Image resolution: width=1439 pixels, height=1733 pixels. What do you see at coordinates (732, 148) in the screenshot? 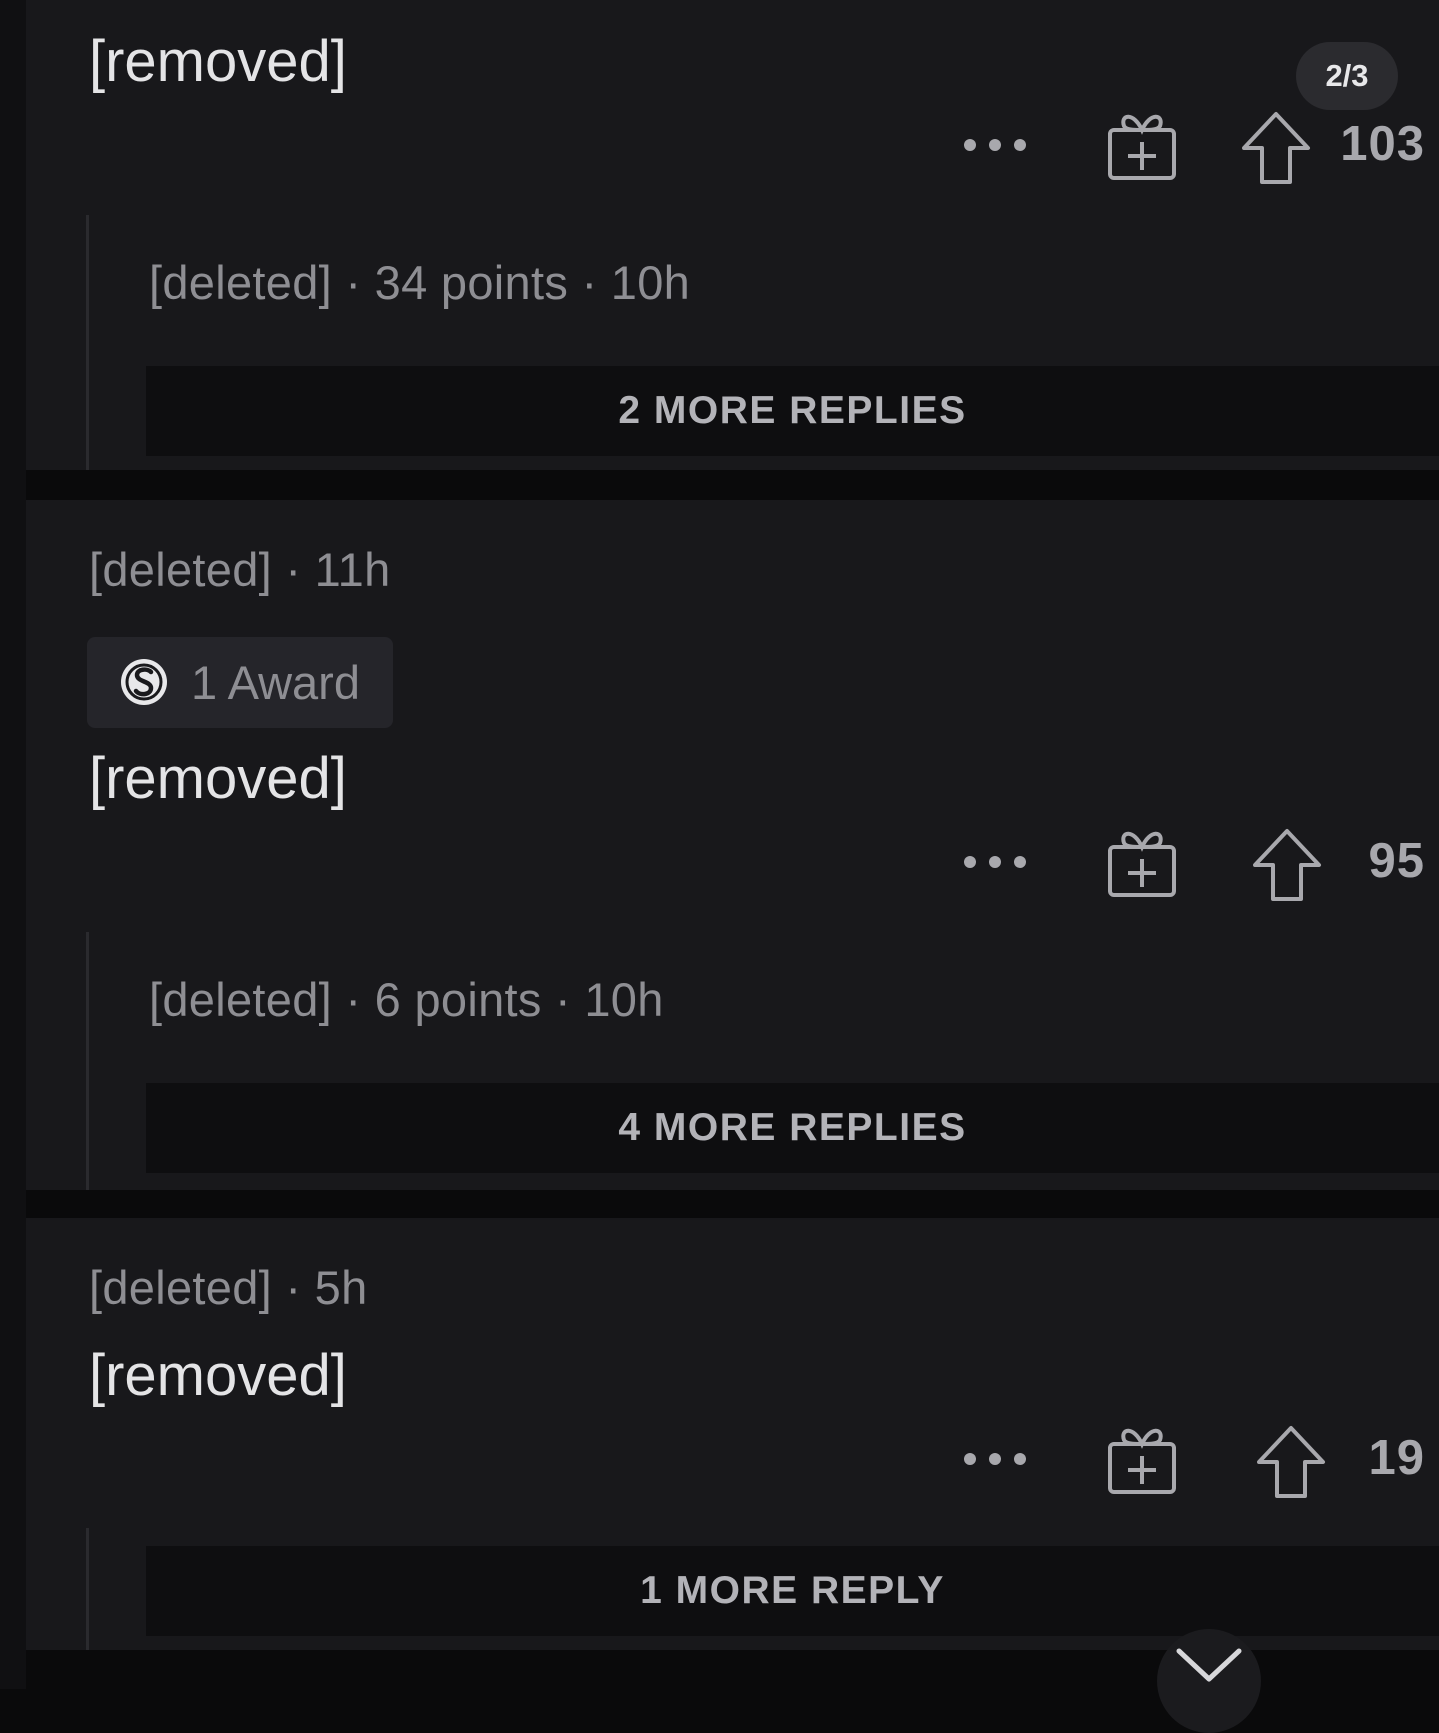
I see `comment-actions: 103` at bounding box center [732, 148].